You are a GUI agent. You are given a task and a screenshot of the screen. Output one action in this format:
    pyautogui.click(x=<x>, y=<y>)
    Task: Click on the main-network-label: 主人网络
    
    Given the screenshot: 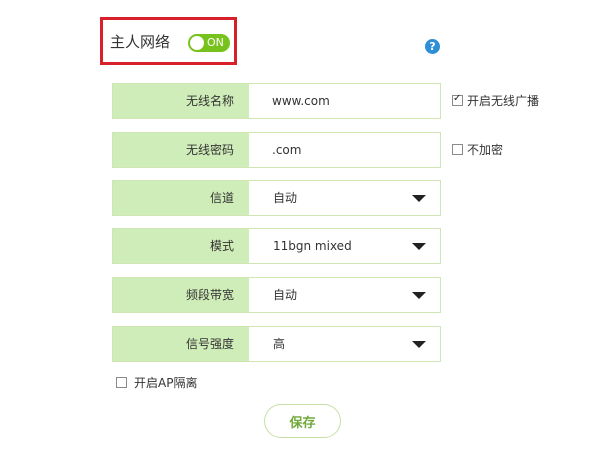 What is the action you would take?
    pyautogui.click(x=140, y=42)
    